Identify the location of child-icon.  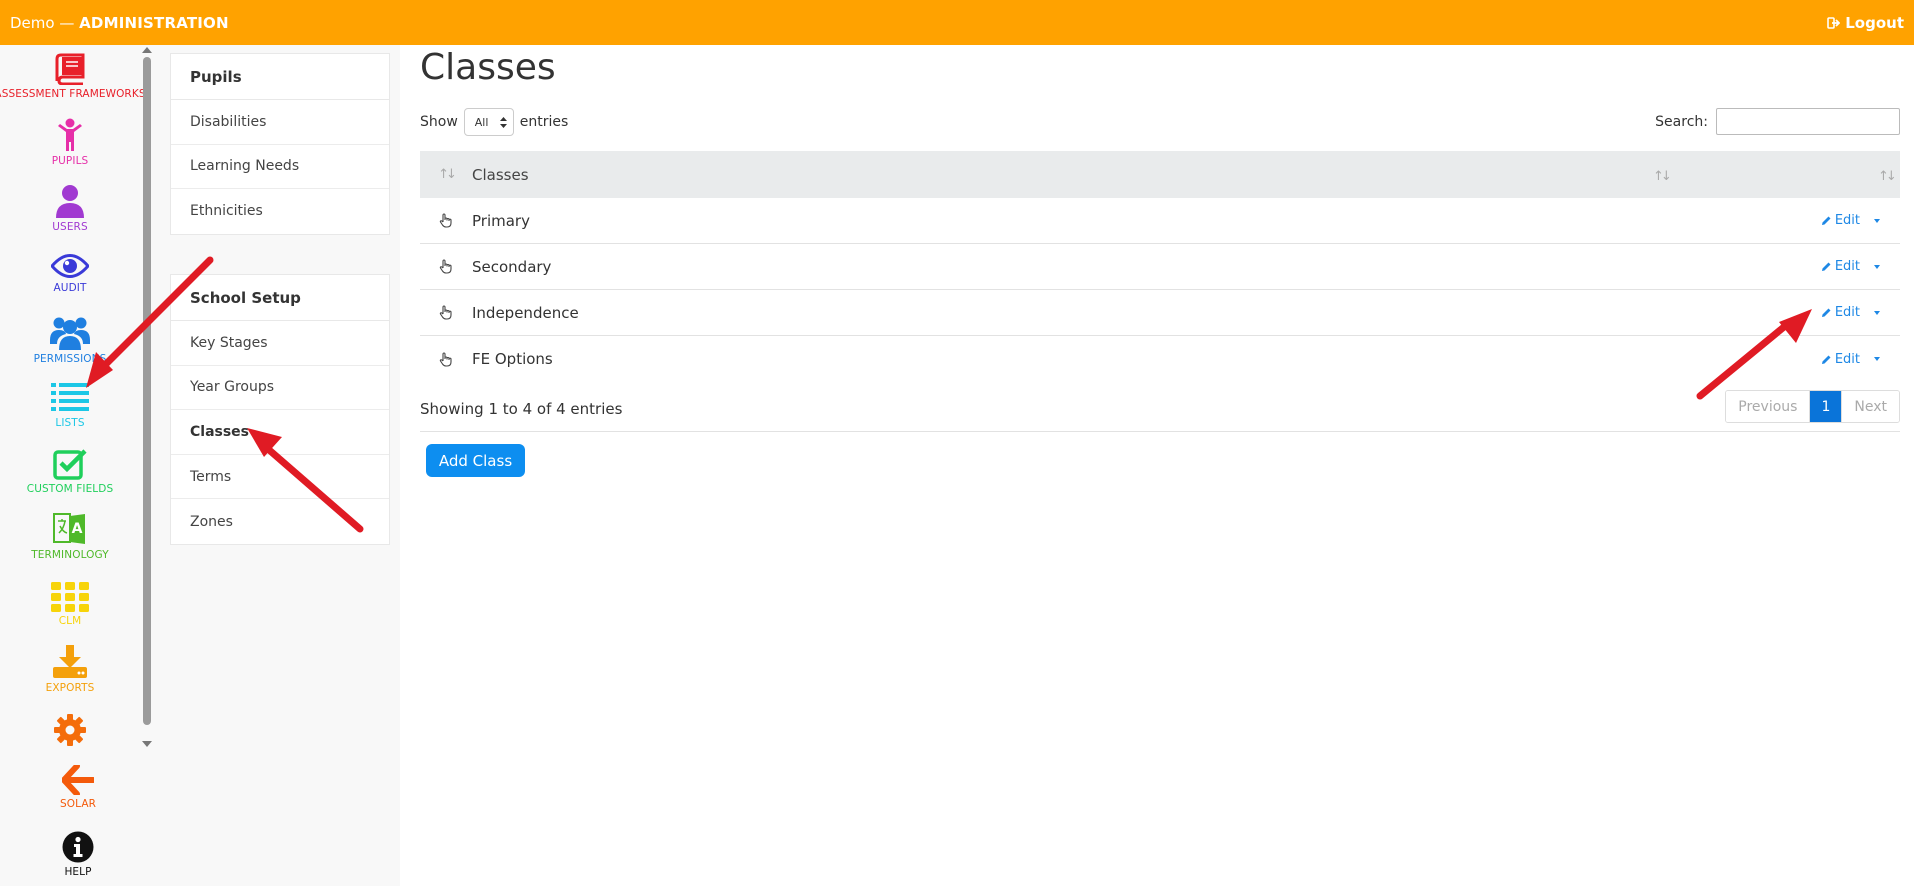
(70, 134).